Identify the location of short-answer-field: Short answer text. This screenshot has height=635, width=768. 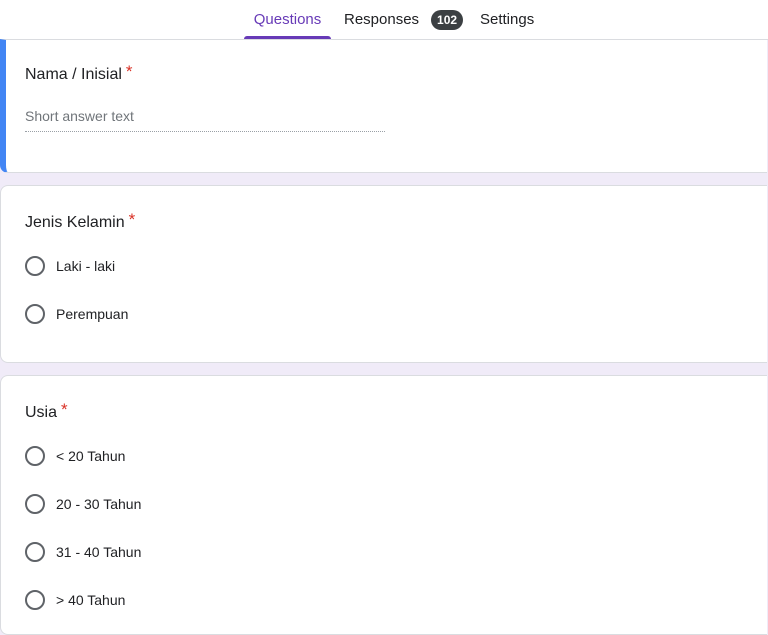
(205, 119).